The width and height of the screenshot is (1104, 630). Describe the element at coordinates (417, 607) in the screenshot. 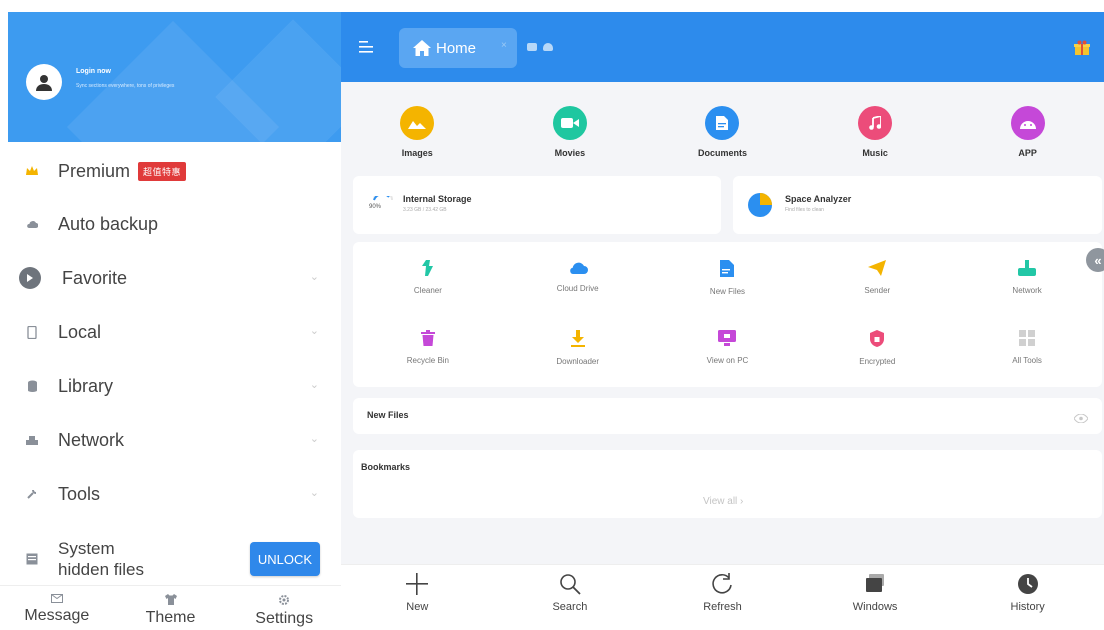

I see `new-label: New` at that location.